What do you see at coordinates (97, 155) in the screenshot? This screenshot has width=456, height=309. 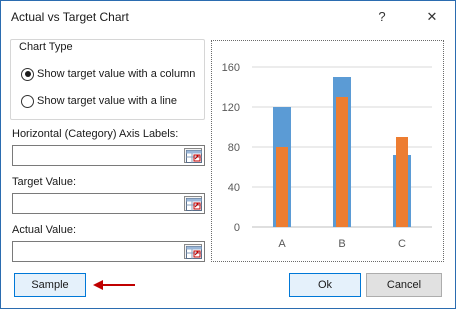 I see `axis-labels-input` at bounding box center [97, 155].